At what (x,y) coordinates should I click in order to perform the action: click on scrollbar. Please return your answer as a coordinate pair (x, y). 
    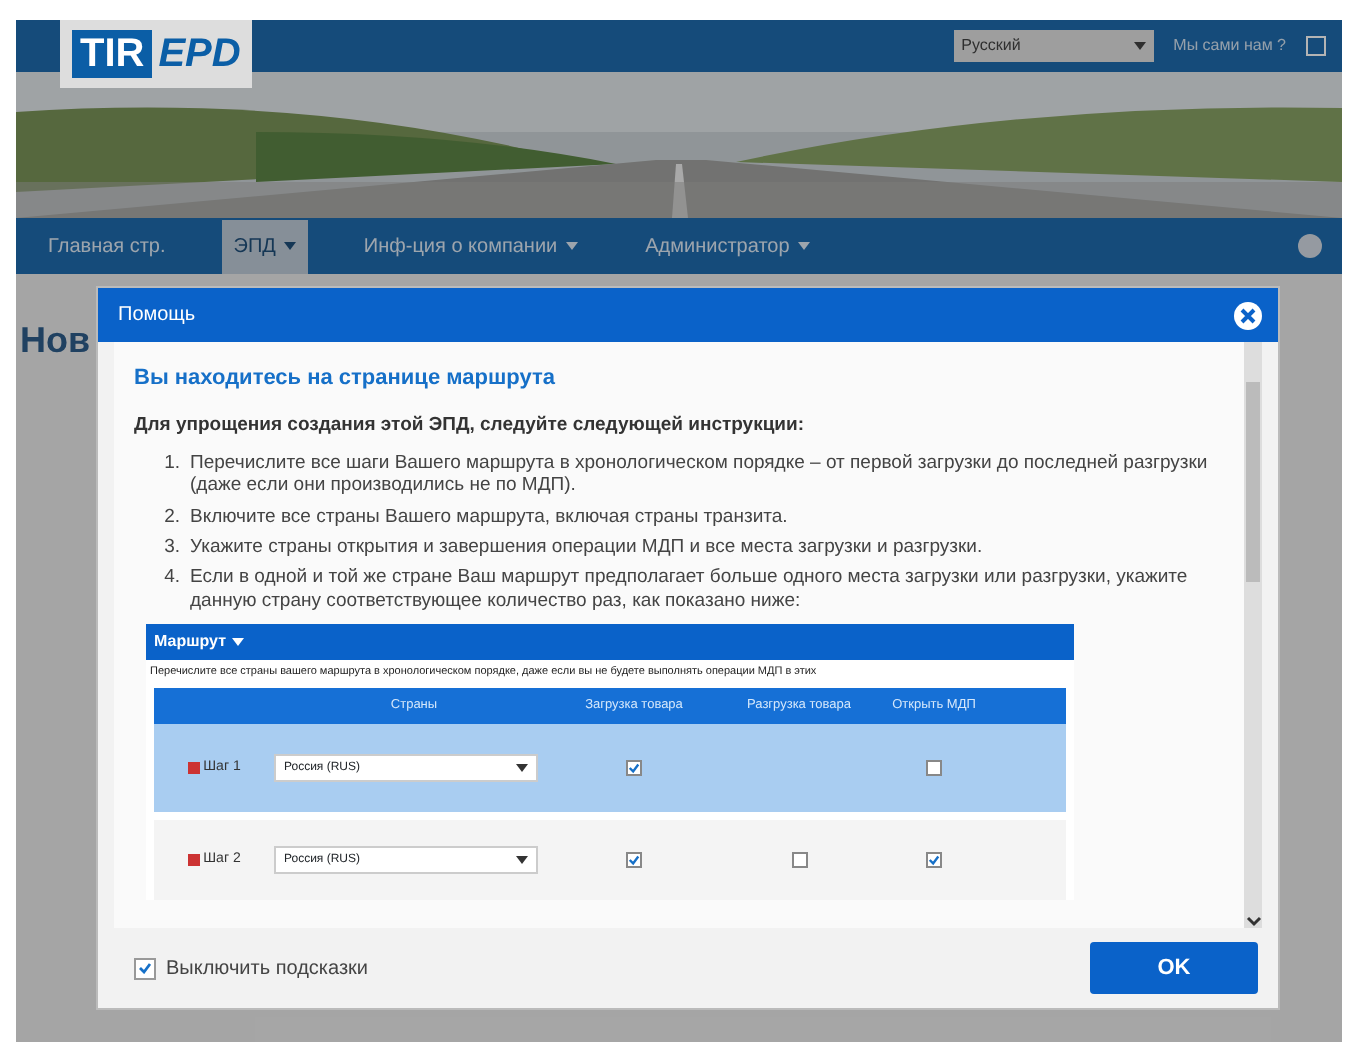
    Looking at the image, I should click on (1253, 635).